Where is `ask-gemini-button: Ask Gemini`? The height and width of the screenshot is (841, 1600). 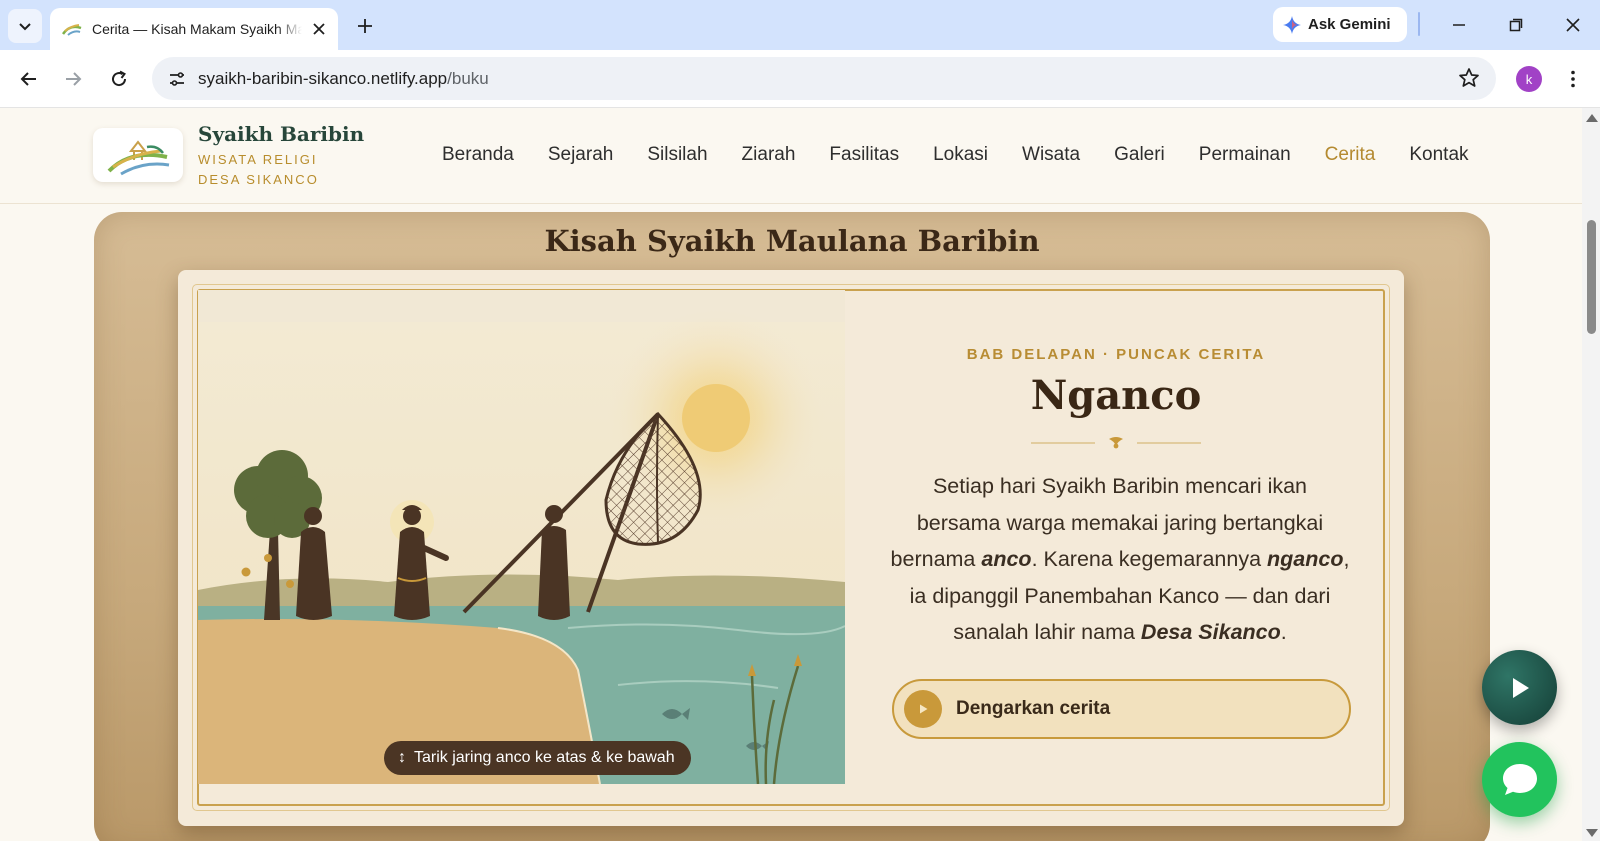 ask-gemini-button: Ask Gemini is located at coordinates (1340, 24).